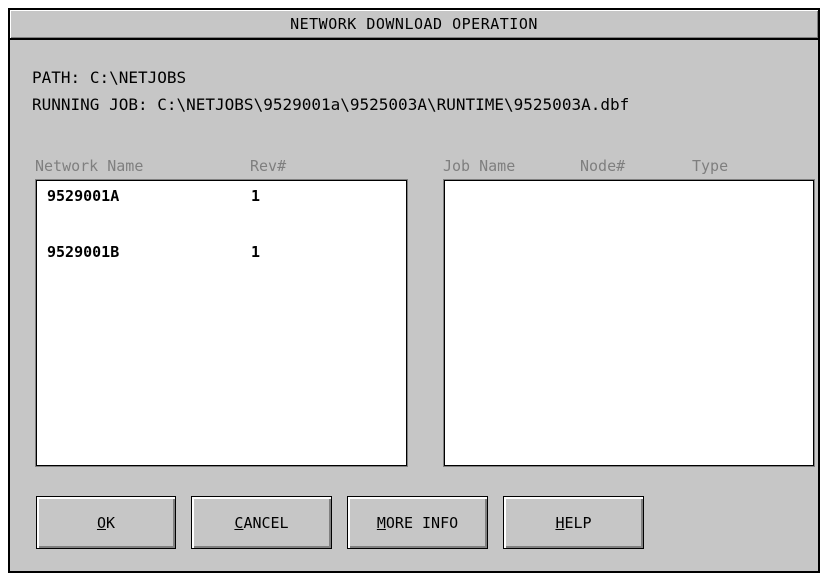  I want to click on running-job-label: RUNNING JOB:, so click(90, 104).